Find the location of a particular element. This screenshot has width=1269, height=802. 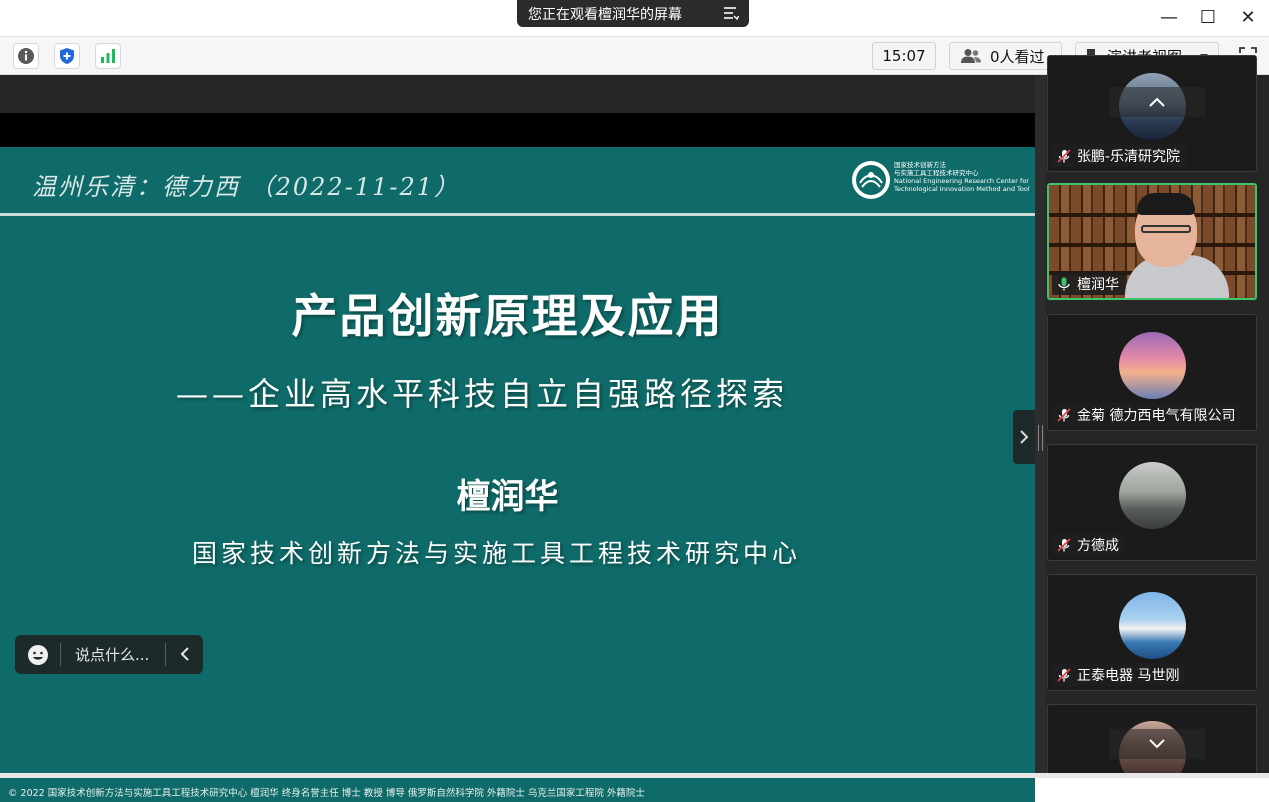

chevron-up-icon is located at coordinates (1157, 102).